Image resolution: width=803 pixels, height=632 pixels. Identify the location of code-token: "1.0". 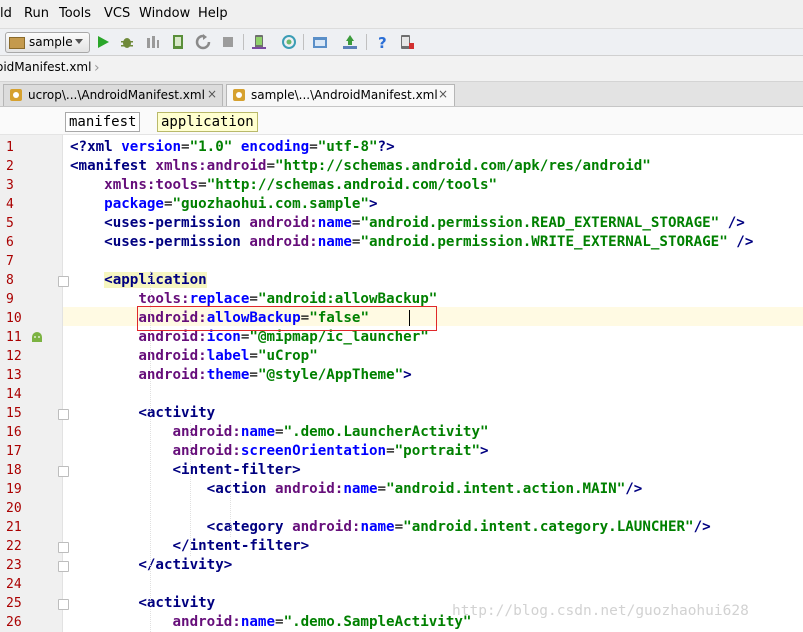
(211, 147).